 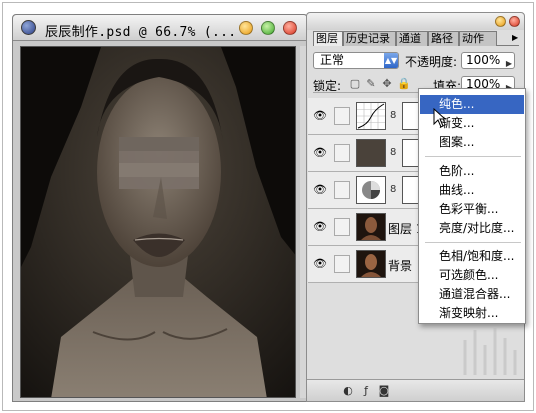 What do you see at coordinates (440, 118) in the screenshot?
I see `mouse-pointer-icon` at bounding box center [440, 118].